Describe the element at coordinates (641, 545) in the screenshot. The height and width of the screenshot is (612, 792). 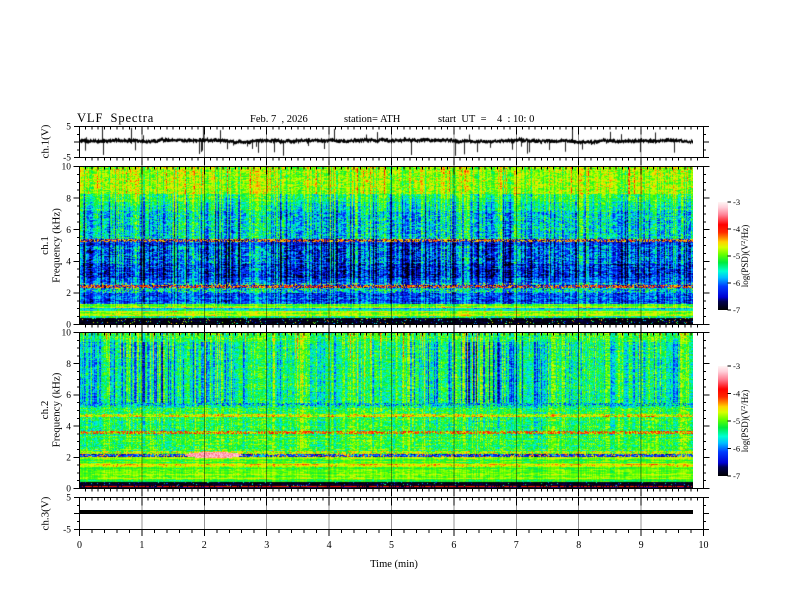
I see `svg-text: 9` at that location.